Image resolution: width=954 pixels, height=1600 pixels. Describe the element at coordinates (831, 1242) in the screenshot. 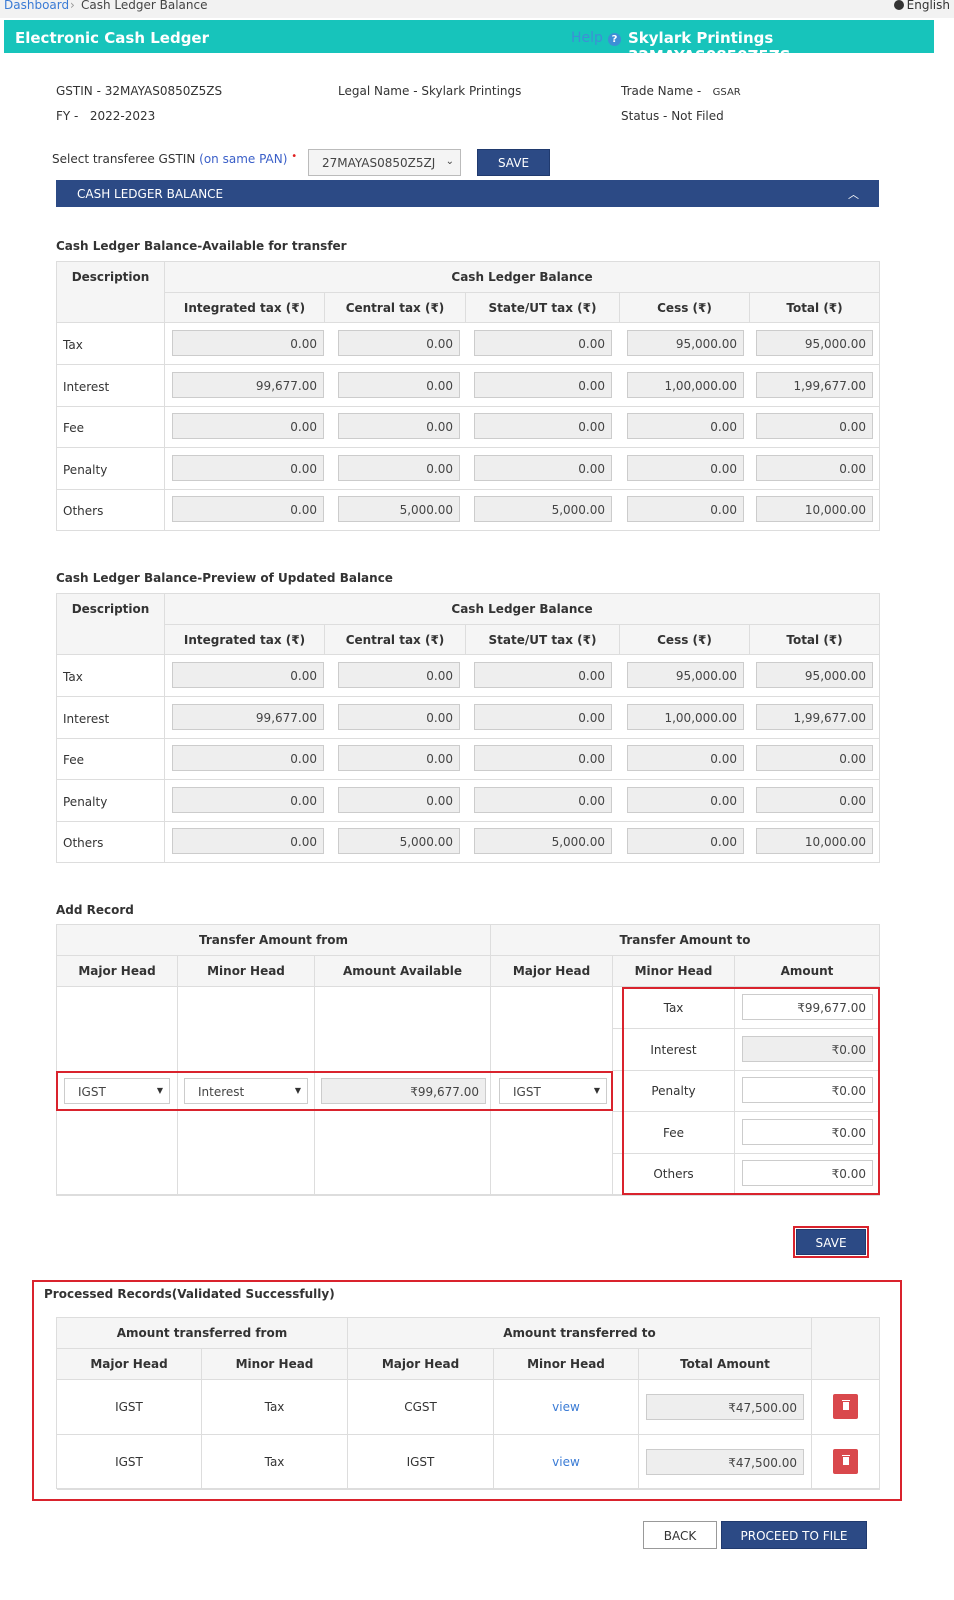

I see `save-highlight` at that location.